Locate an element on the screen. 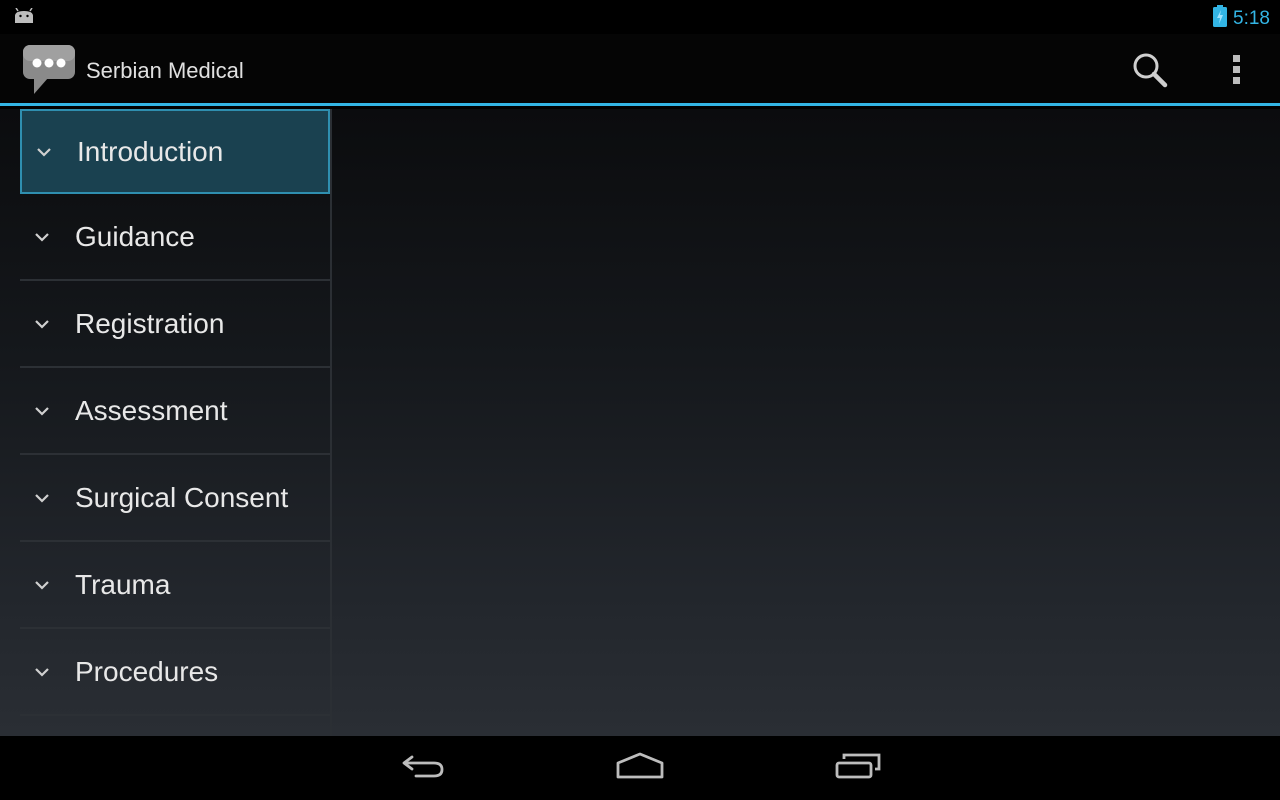 The height and width of the screenshot is (800, 1280). recent-apps-icon is located at coordinates (858, 768).